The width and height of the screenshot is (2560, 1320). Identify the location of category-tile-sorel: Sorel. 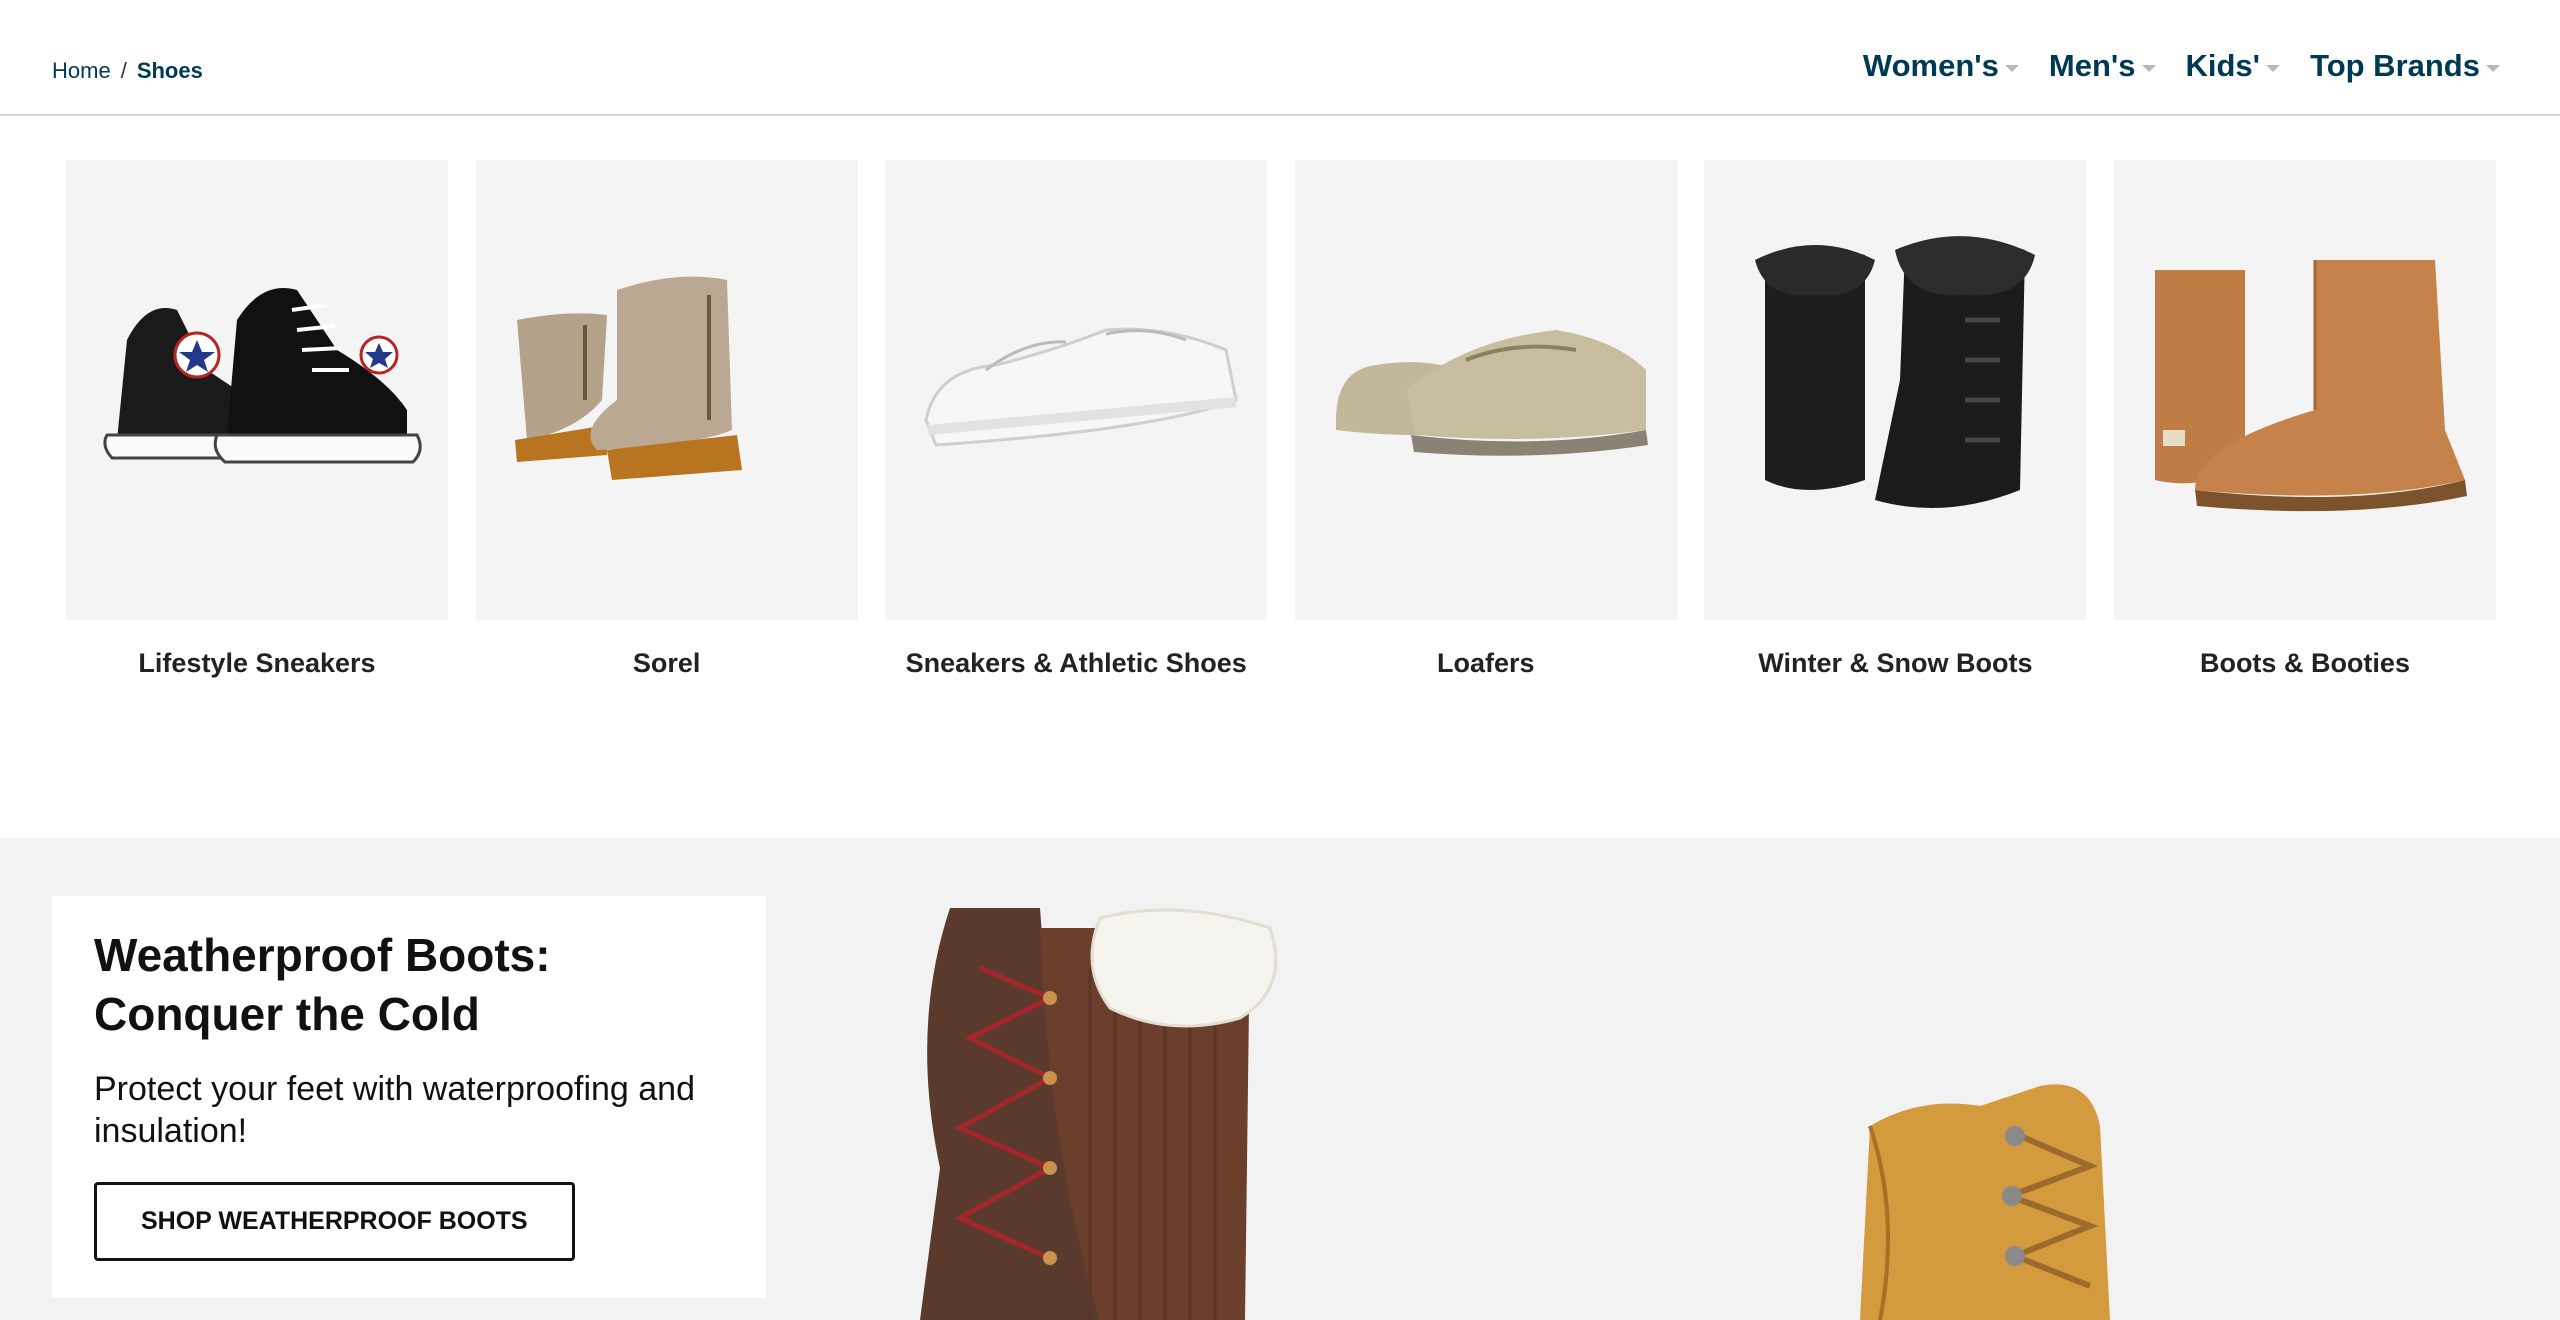
(666, 419).